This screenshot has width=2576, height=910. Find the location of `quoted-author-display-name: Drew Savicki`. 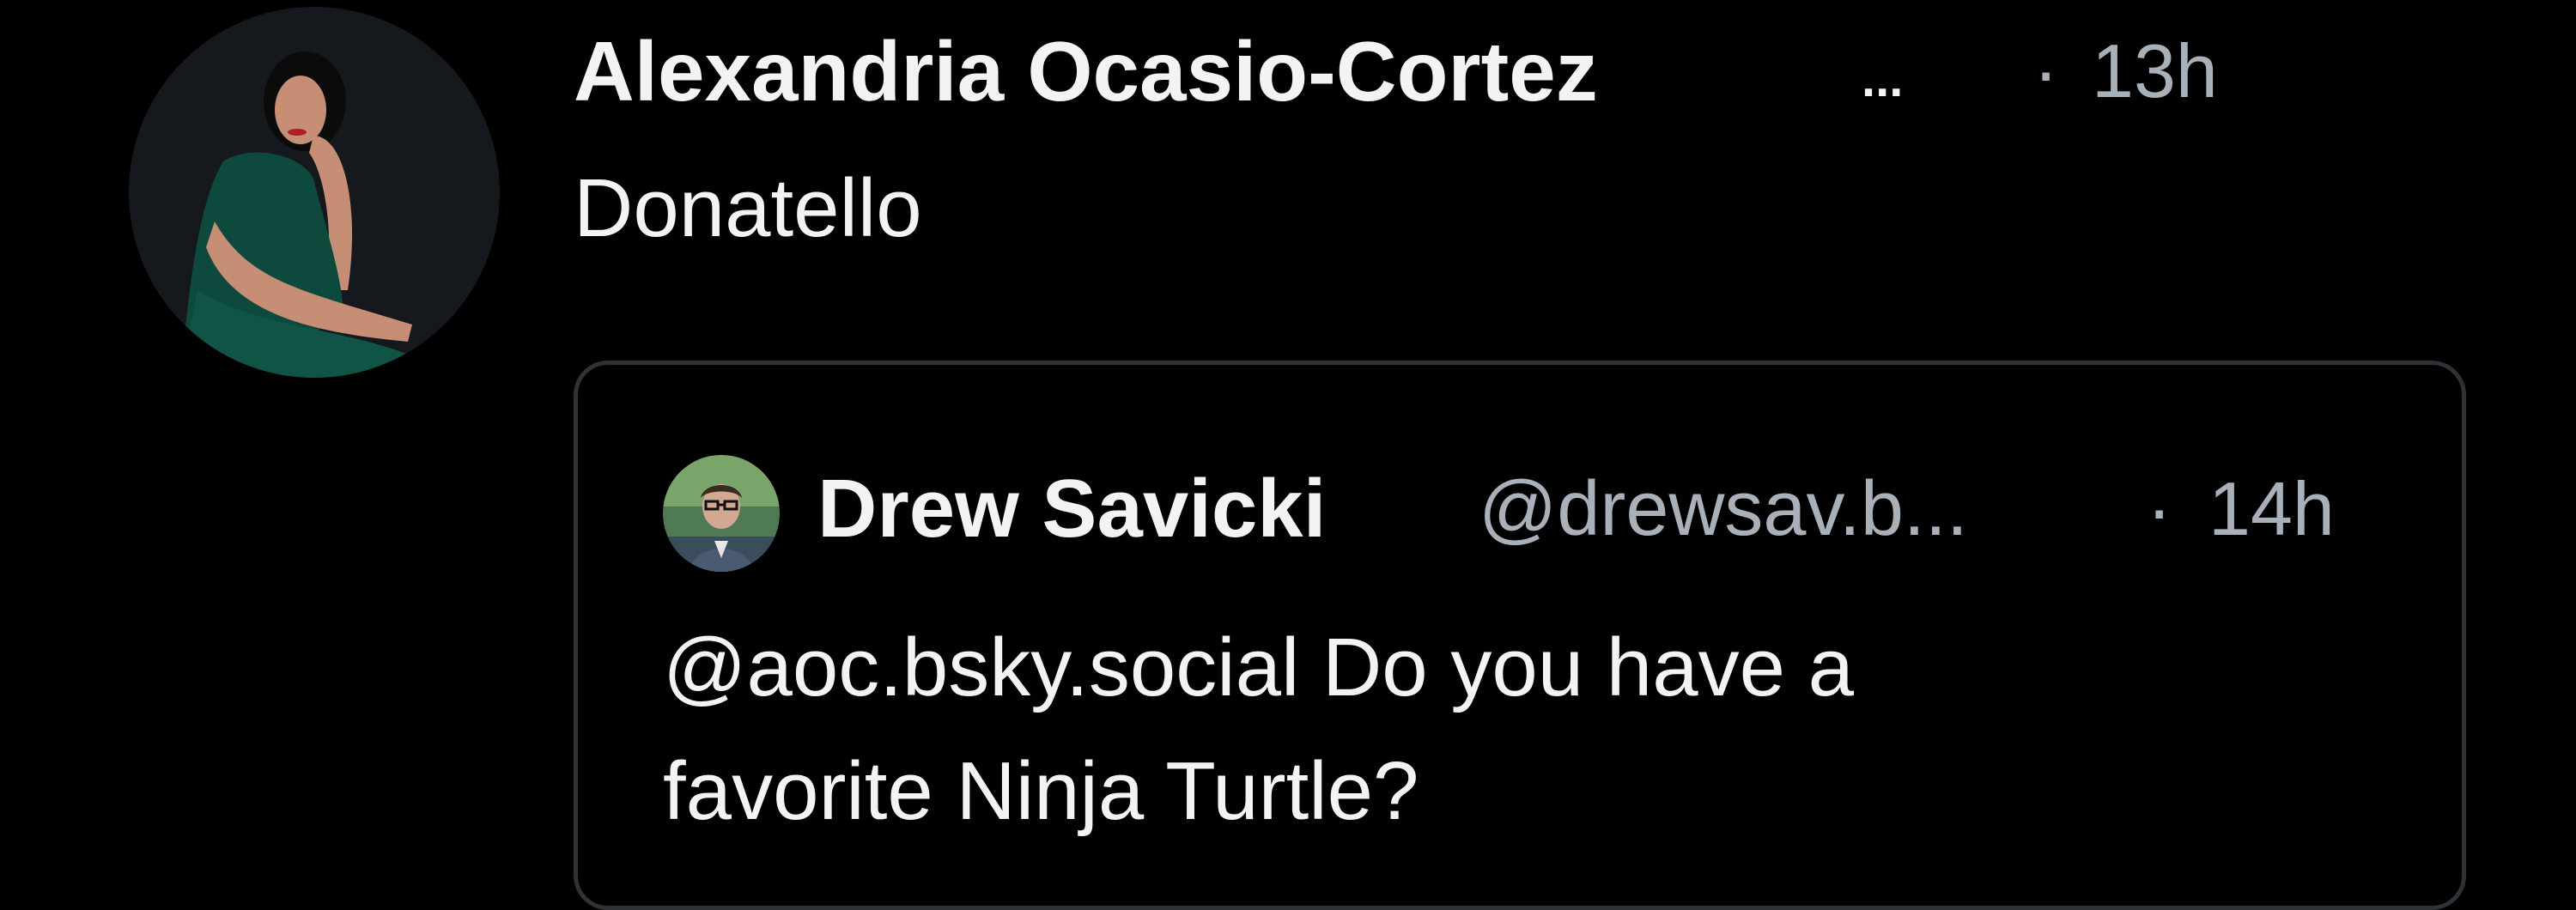

quoted-author-display-name: Drew Savicki is located at coordinates (1071, 509).